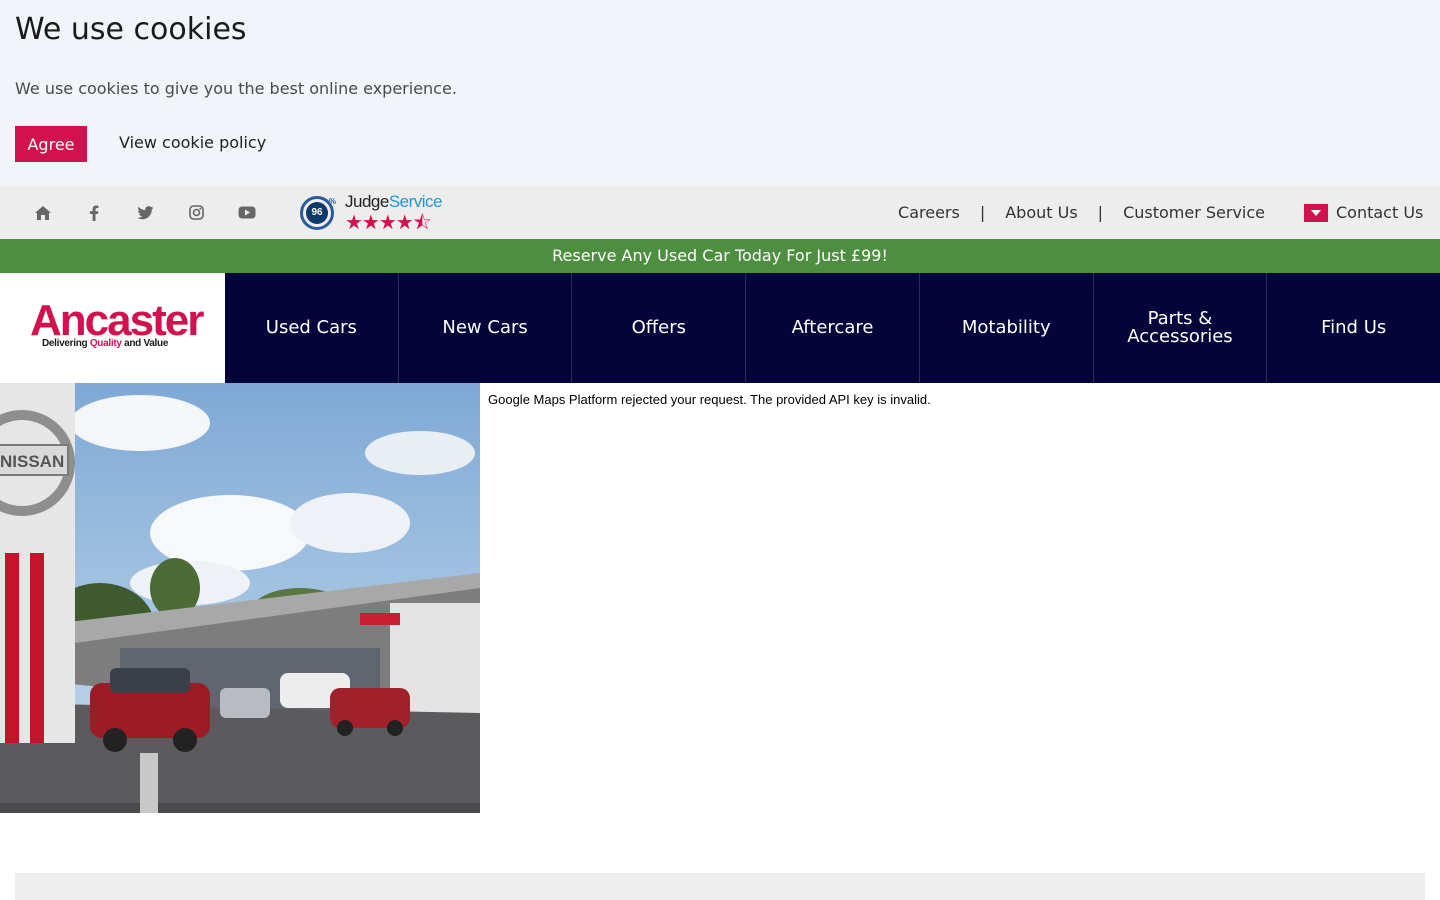  What do you see at coordinates (658, 328) in the screenshot?
I see `nav-offers: Offers` at bounding box center [658, 328].